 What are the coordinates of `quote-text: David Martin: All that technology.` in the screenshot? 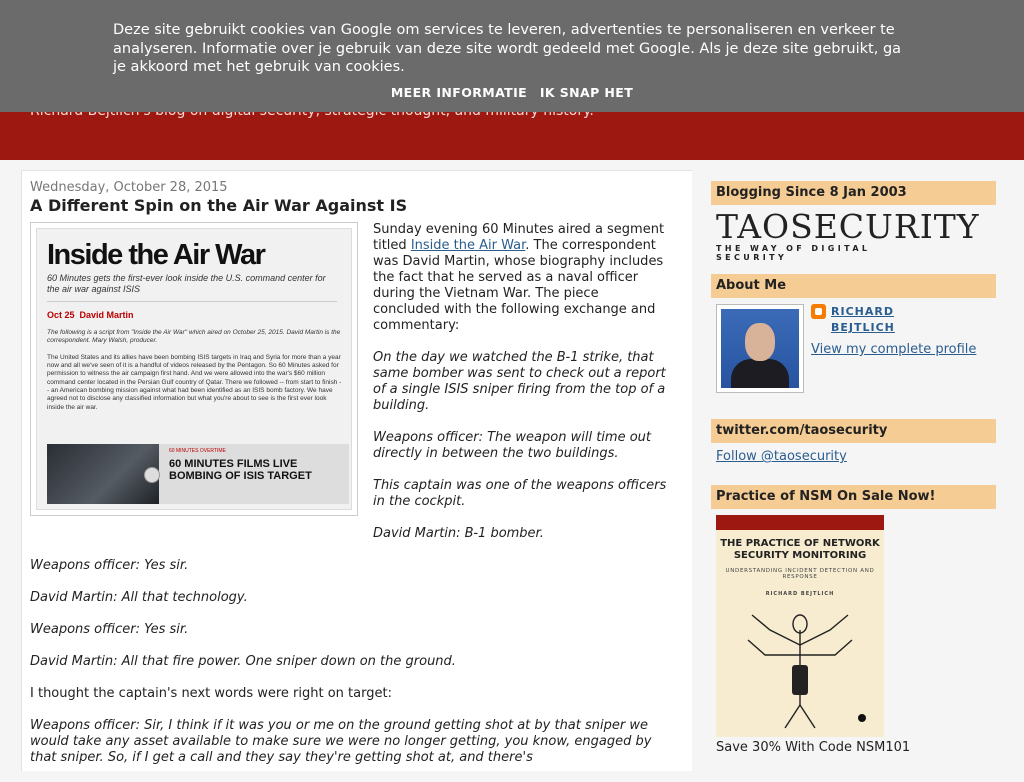 It's located at (139, 597).